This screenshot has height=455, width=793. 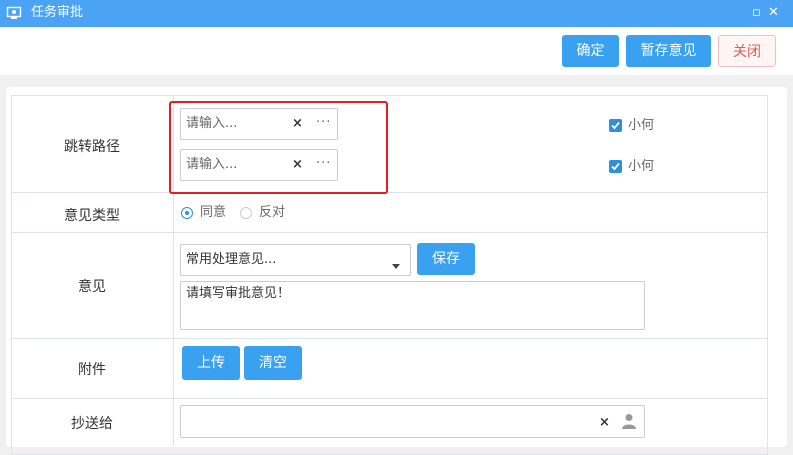 I want to click on restore-icon: ▫, so click(x=756, y=13).